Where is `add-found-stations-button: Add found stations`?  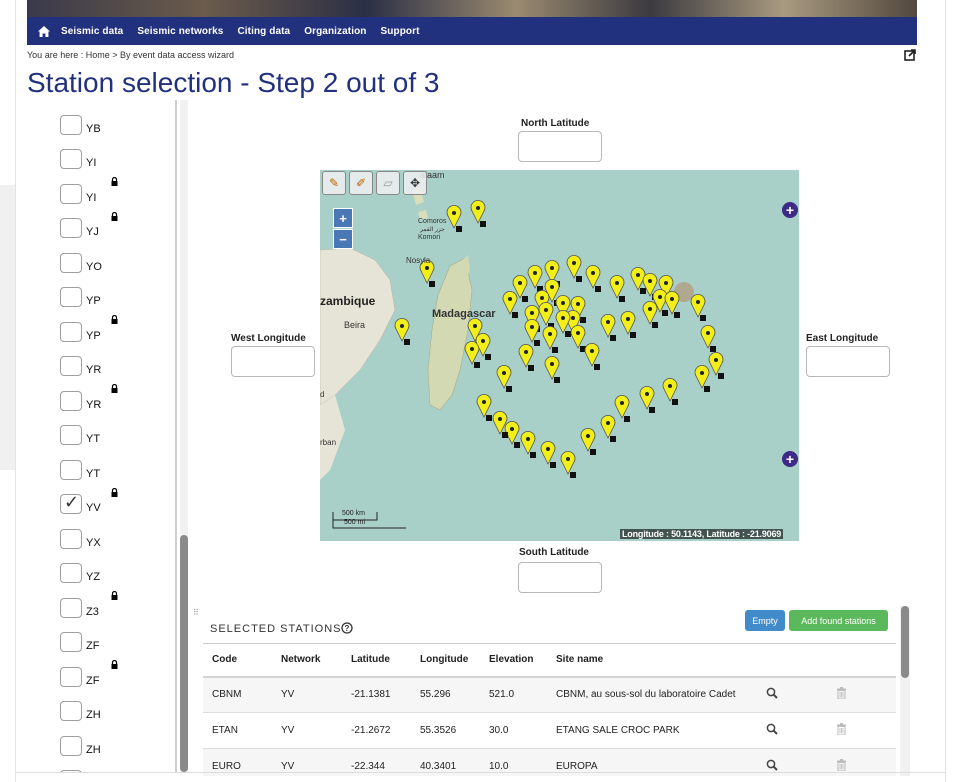
add-found-stations-button: Add found stations is located at coordinates (838, 620).